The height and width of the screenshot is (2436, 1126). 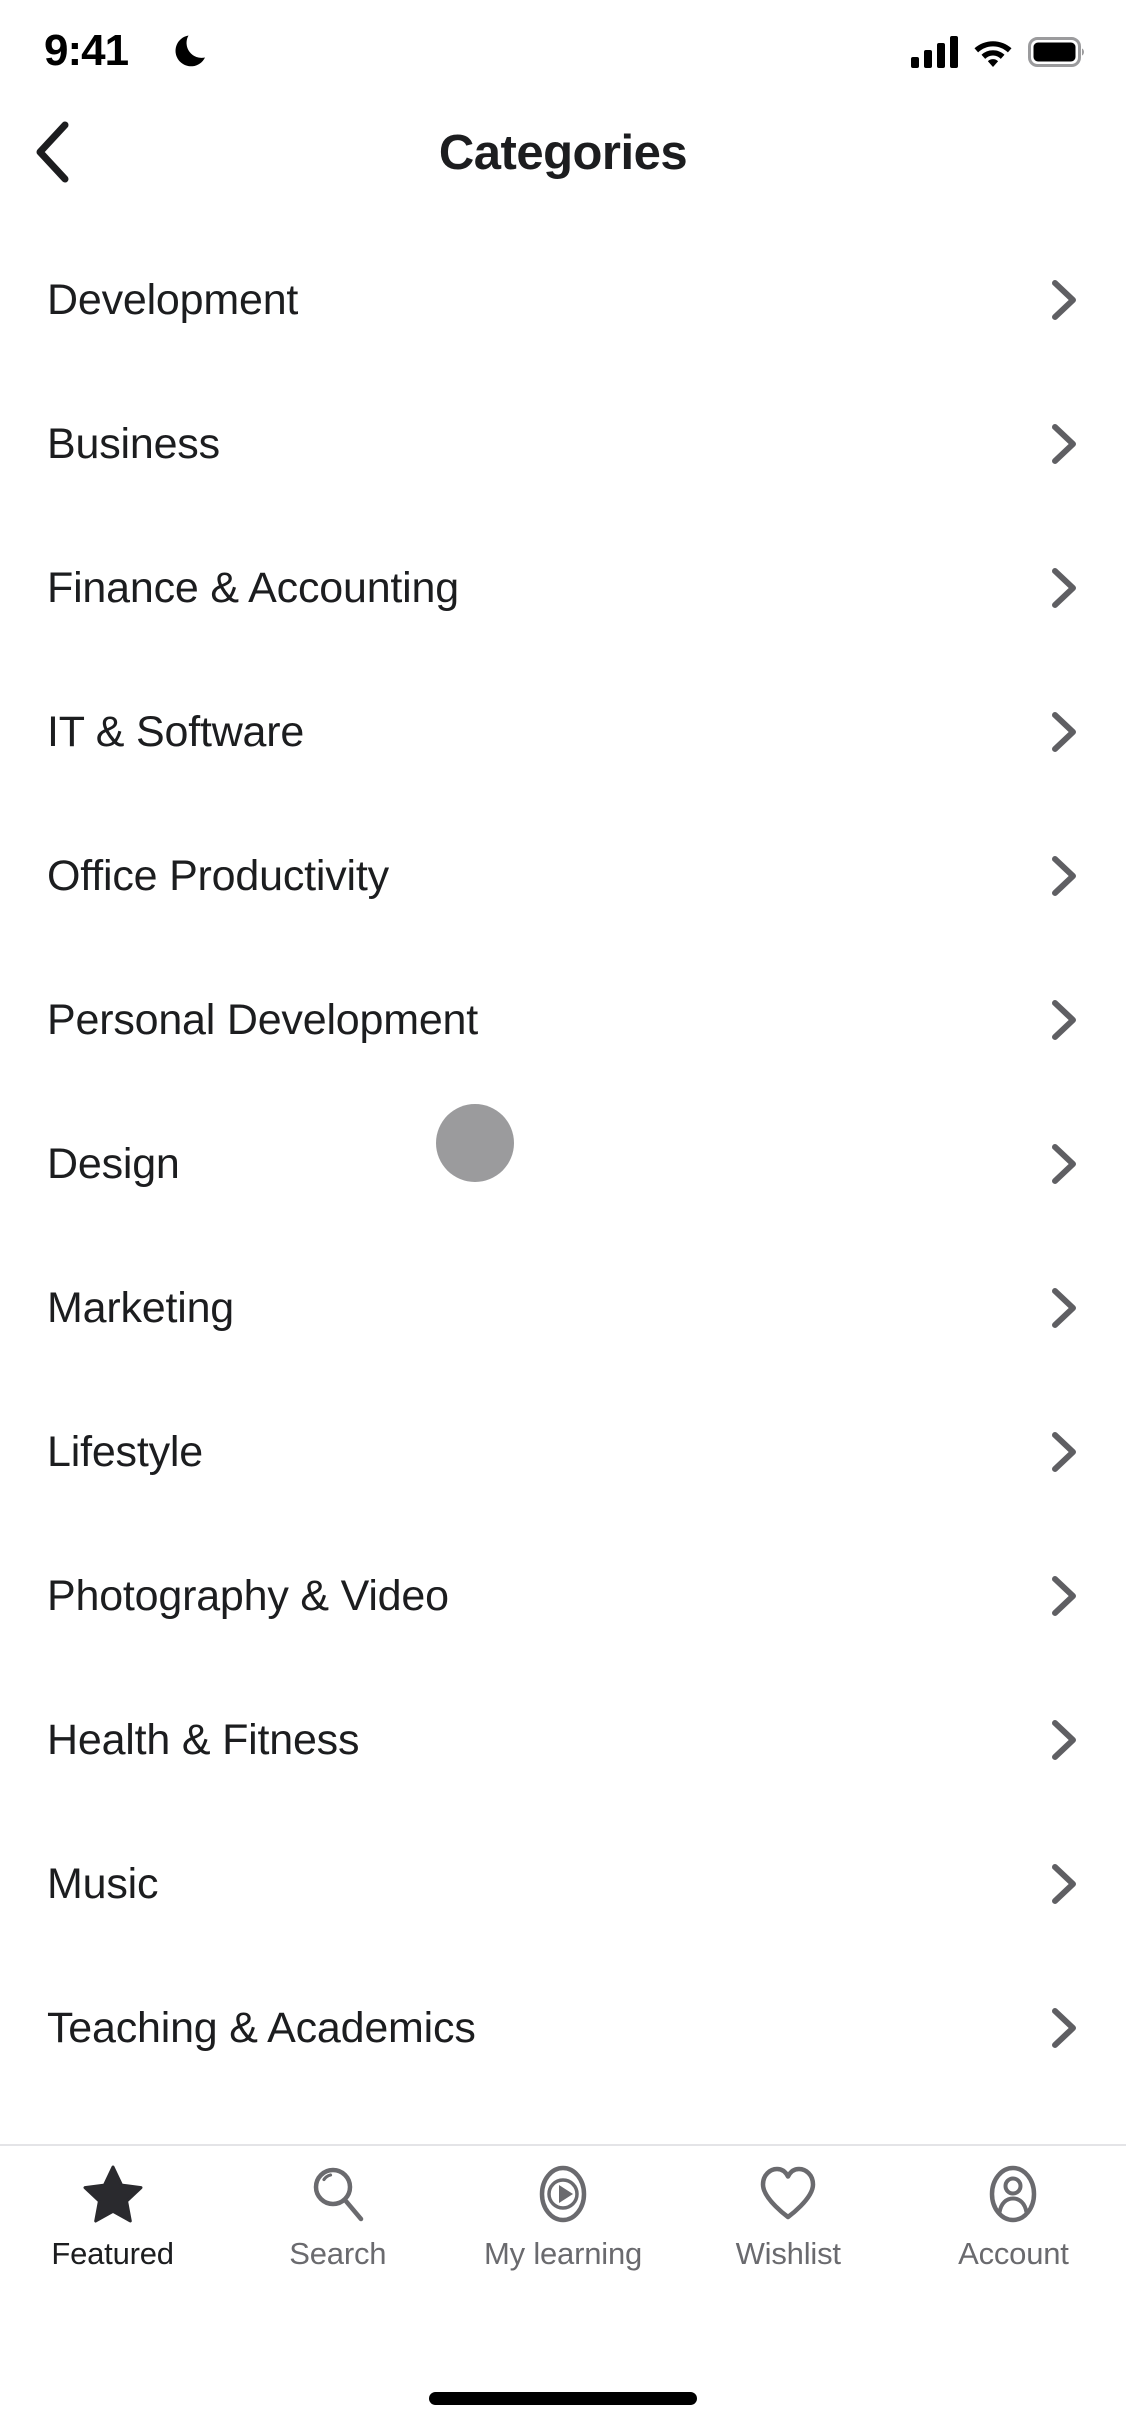 I want to click on nav-header: Categories, so click(x=563, y=153).